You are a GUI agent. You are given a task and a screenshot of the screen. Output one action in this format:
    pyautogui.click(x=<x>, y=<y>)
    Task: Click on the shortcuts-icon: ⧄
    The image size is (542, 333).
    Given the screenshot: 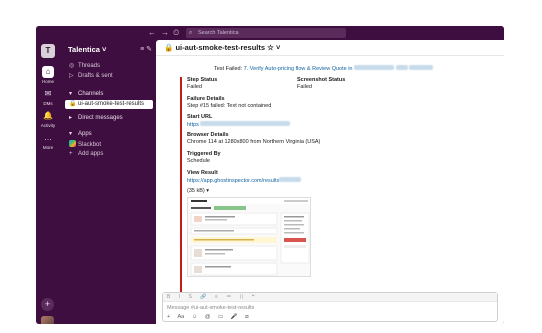 What is the action you would take?
    pyautogui.click(x=247, y=317)
    